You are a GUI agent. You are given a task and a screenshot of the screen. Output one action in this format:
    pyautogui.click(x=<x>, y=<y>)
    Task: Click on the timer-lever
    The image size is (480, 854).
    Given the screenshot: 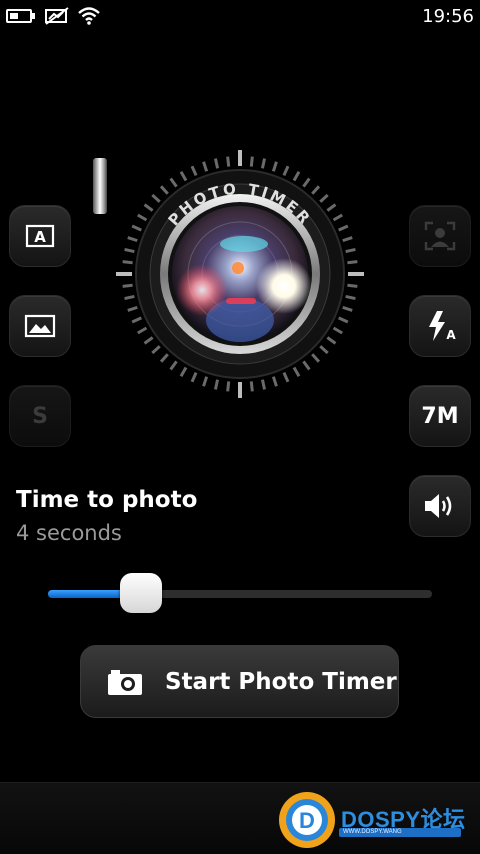 What is the action you would take?
    pyautogui.click(x=100, y=186)
    